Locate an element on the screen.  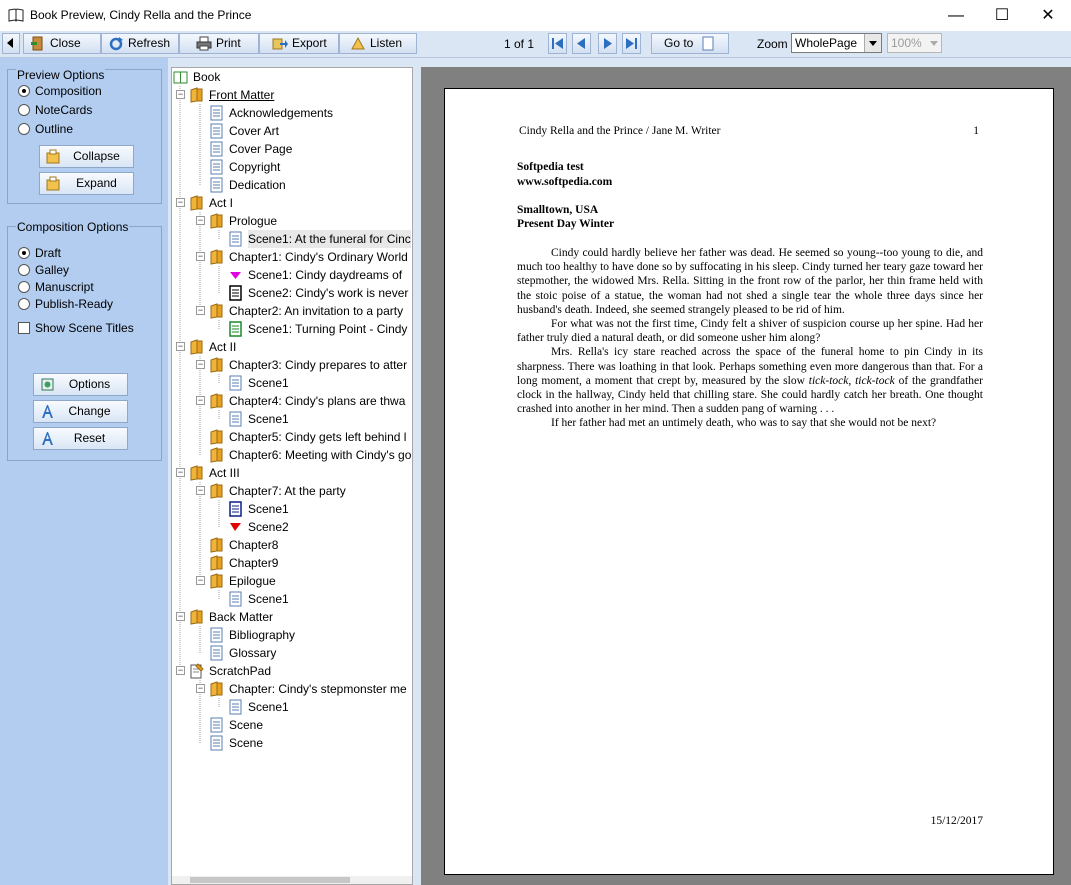
splitter is located at coordinates (417, 471).